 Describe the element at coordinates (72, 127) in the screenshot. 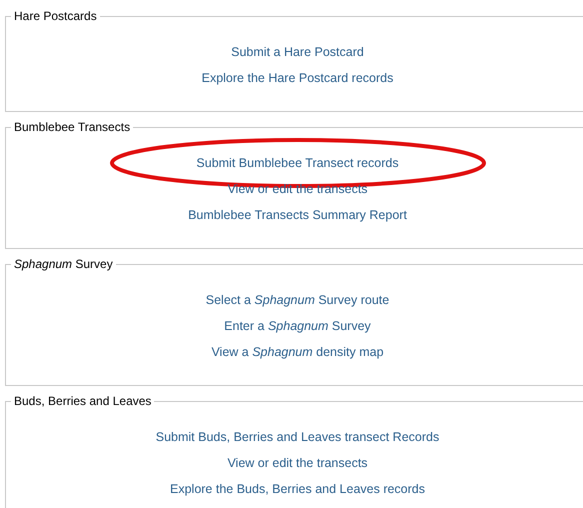

I see `section-legend: Bumblebee Transects` at that location.